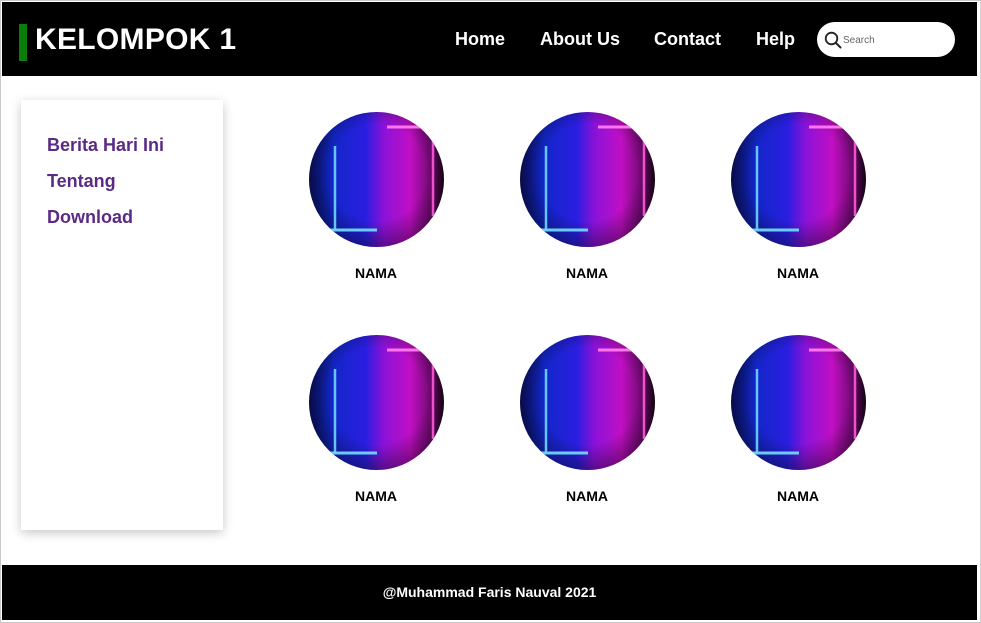  What do you see at coordinates (105, 145) in the screenshot?
I see `sidebar-link-berita-hari-ini: Berita Hari Ini` at bounding box center [105, 145].